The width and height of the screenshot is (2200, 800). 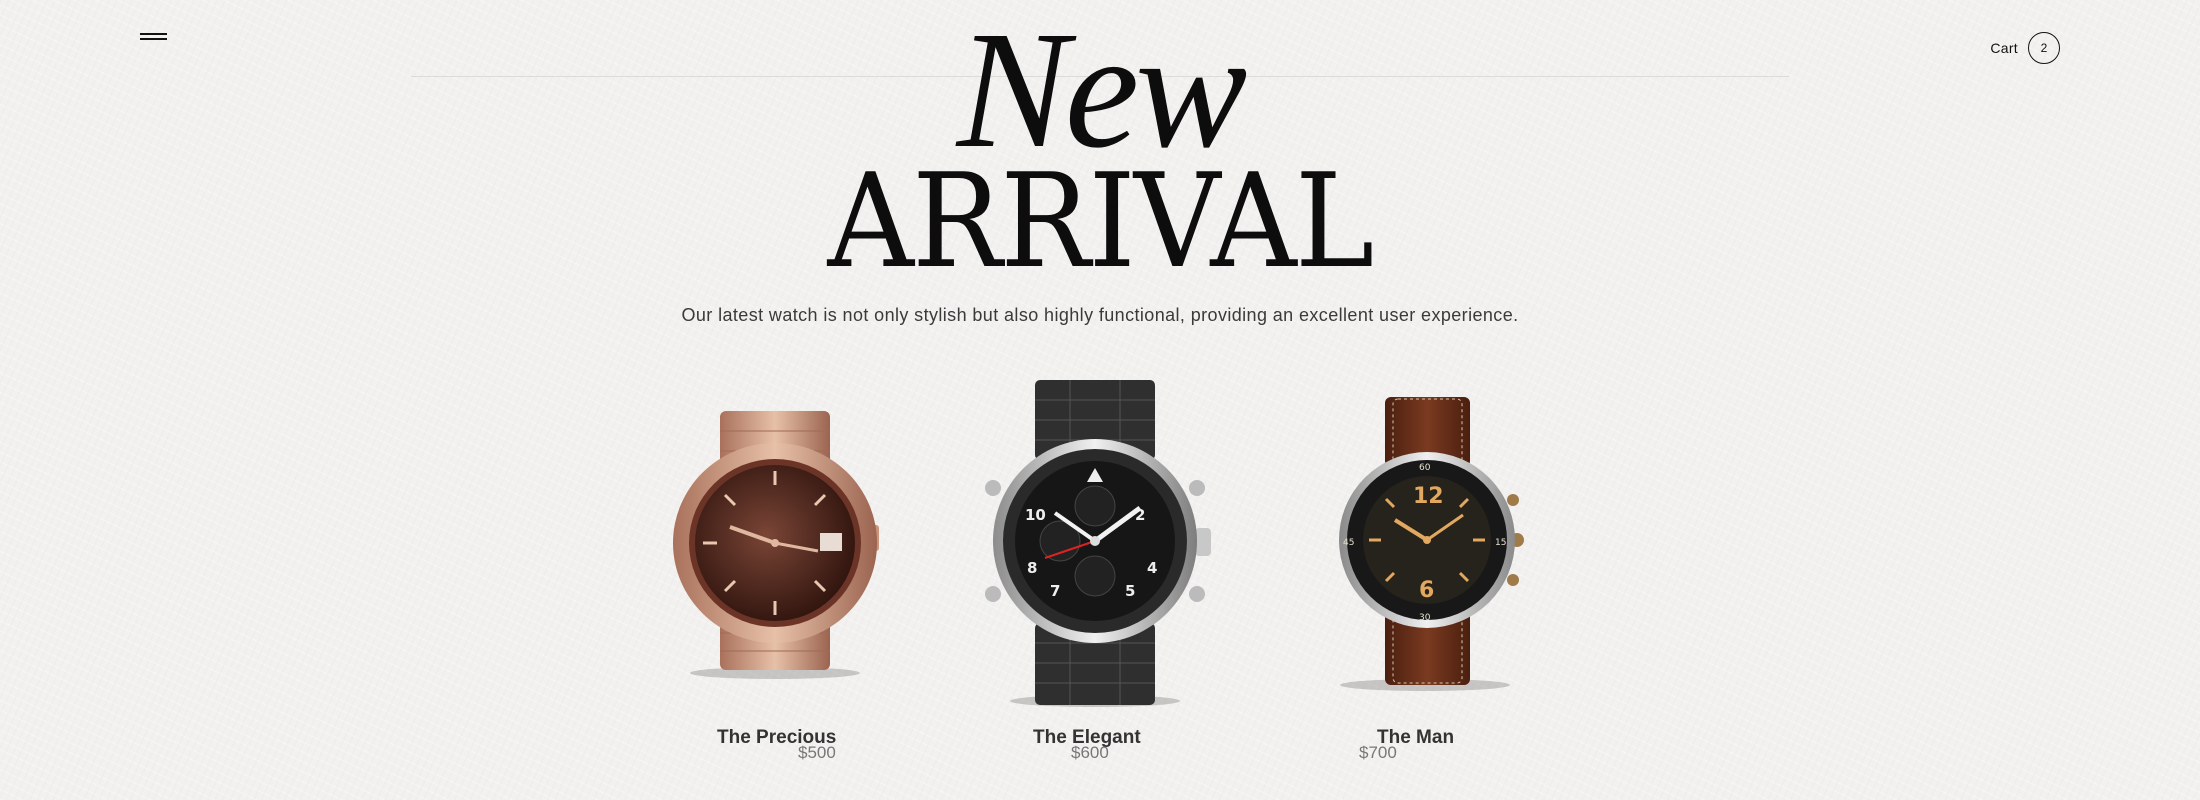 What do you see at coordinates (1426, 590) in the screenshot?
I see `svg-text: 6` at bounding box center [1426, 590].